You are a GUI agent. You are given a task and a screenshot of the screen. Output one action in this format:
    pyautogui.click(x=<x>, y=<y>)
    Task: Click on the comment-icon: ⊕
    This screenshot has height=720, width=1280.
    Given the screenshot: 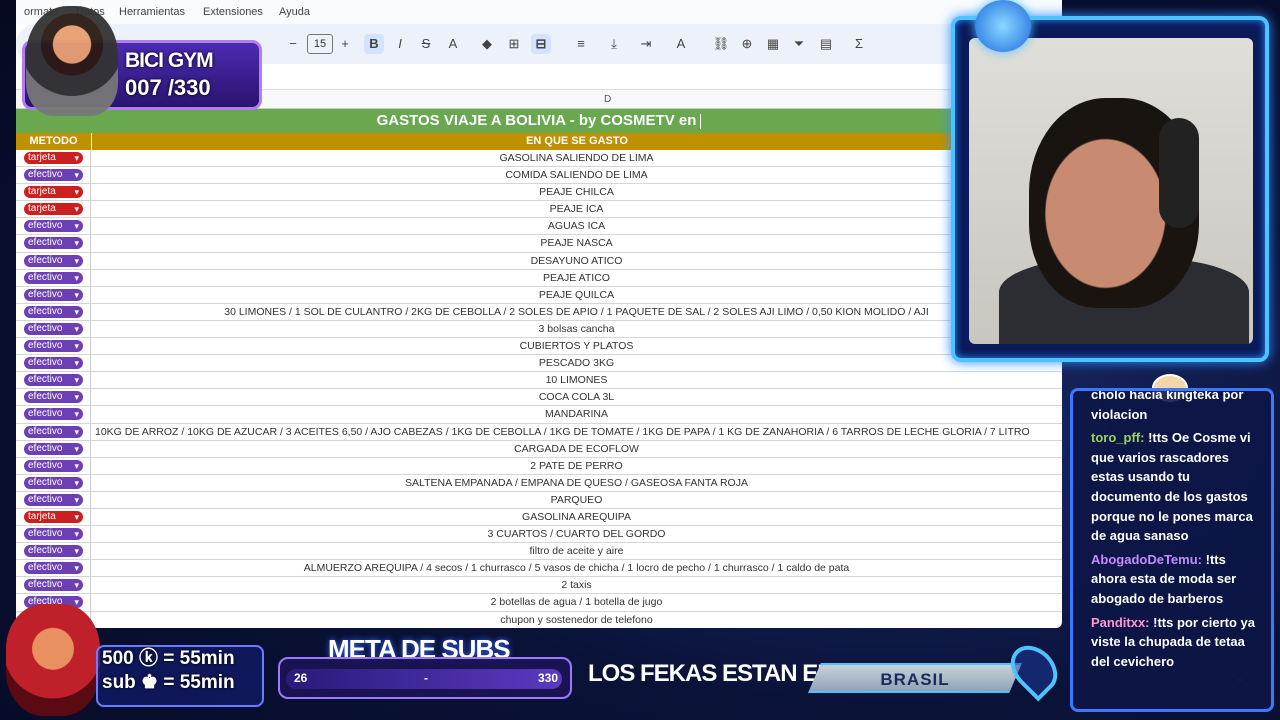 What is the action you would take?
    pyautogui.click(x=747, y=44)
    